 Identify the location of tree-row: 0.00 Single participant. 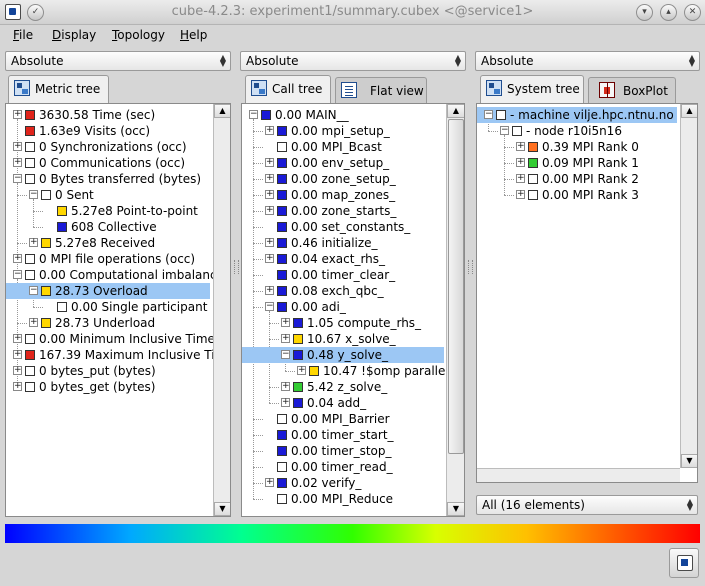
(108, 307).